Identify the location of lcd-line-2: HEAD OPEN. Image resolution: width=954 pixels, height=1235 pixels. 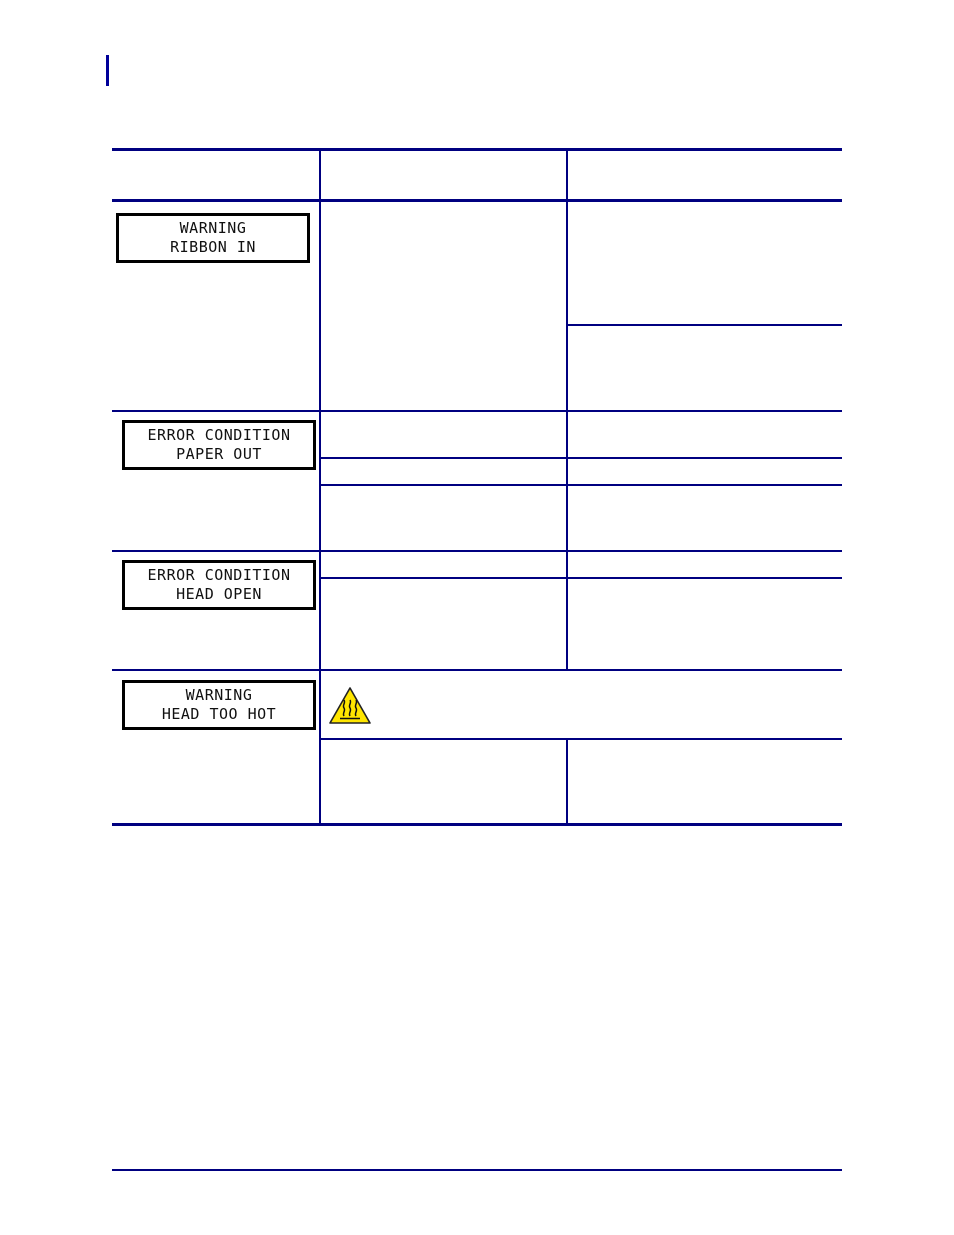
(219, 594).